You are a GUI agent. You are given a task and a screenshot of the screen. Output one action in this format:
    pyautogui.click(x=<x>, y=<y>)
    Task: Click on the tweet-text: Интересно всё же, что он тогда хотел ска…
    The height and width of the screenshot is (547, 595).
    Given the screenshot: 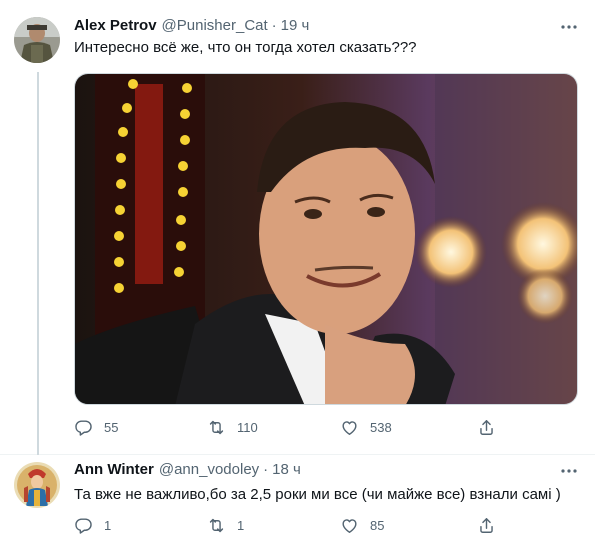 What is the action you would take?
    pyautogui.click(x=245, y=47)
    